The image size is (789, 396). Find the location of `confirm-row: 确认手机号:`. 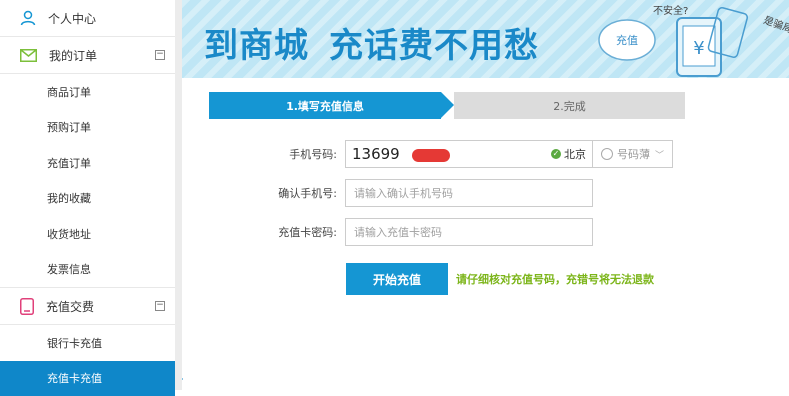

confirm-row: 确认手机号: is located at coordinates (449, 193).